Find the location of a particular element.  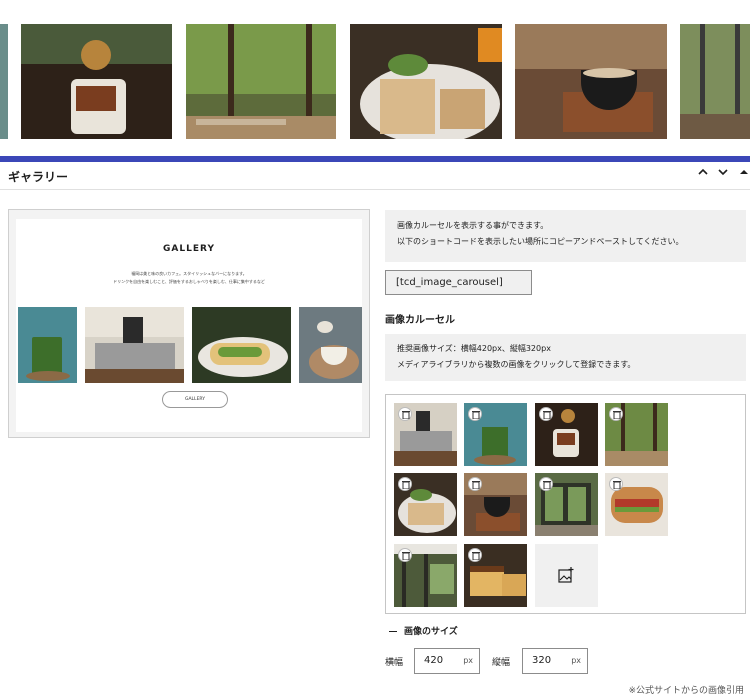

preview-photo-matcha is located at coordinates (47, 345).